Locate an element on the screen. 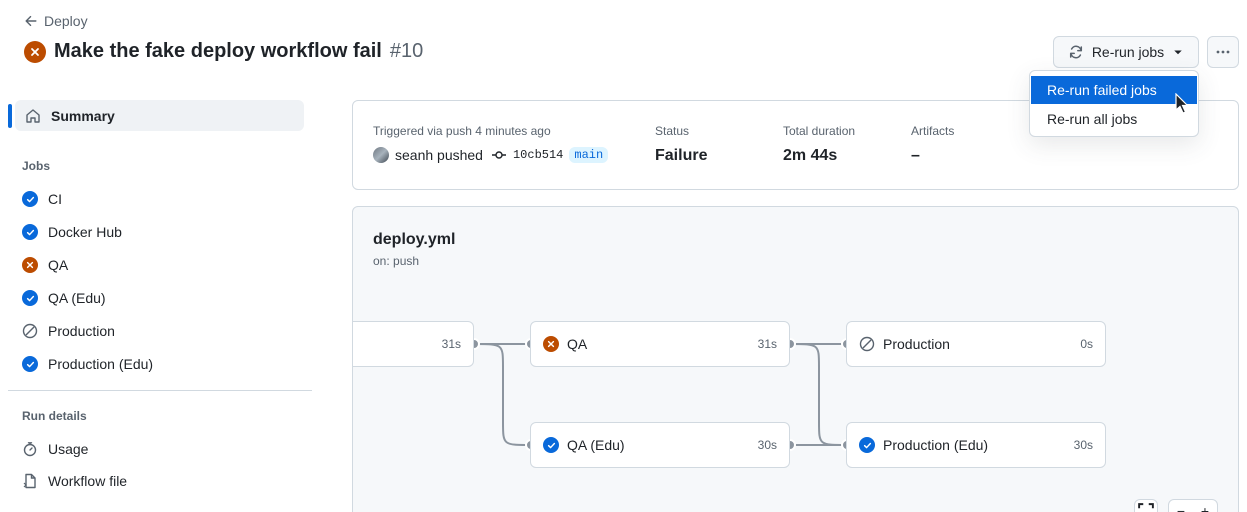 Image resolution: width=1247 pixels, height=512 pixels. run-details-heading: Run details is located at coordinates (54, 416).